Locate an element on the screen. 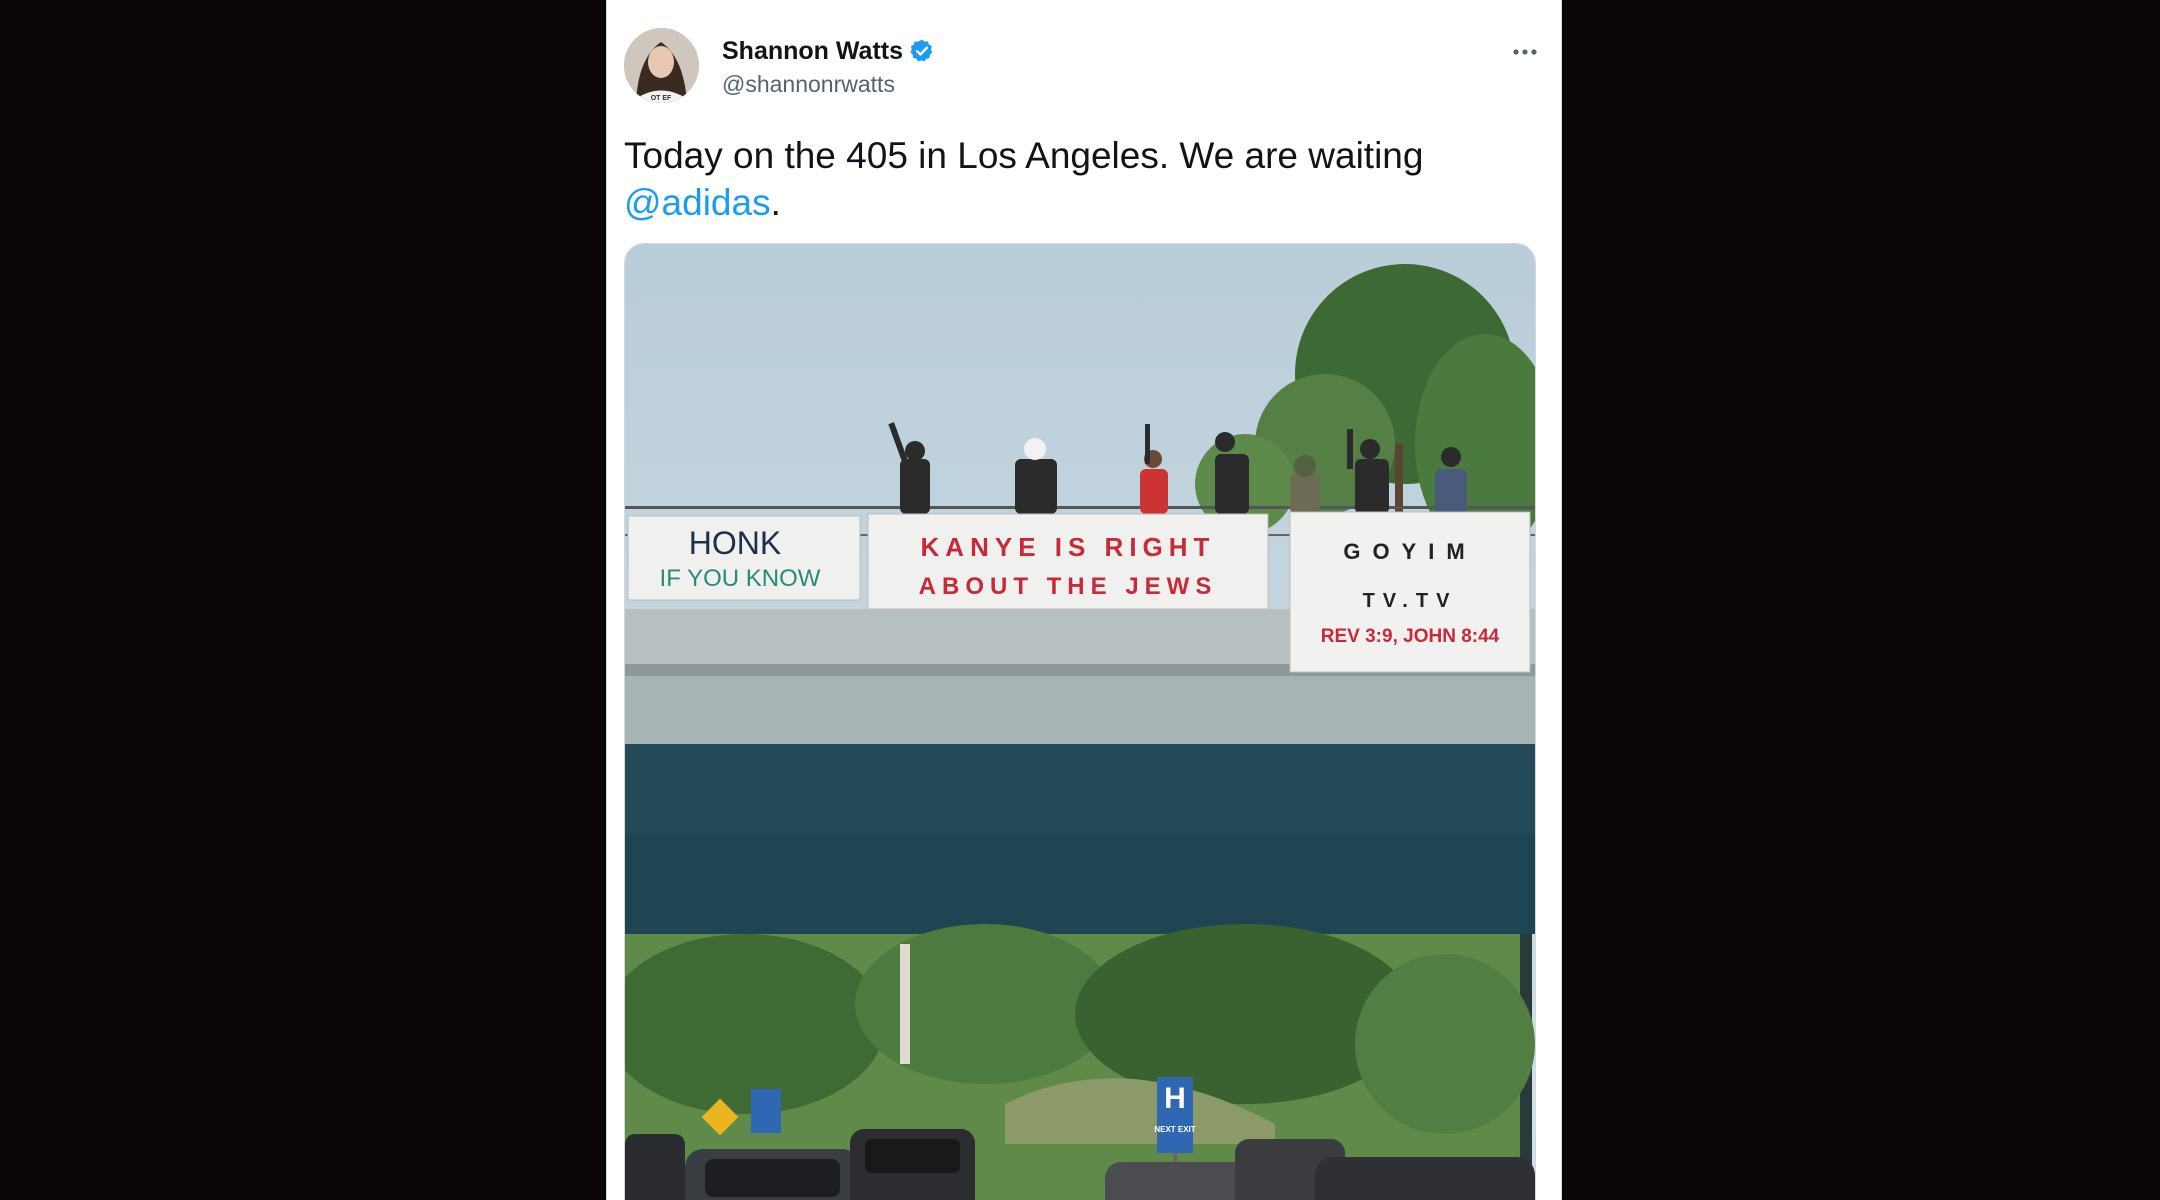  verified-badge-icon is located at coordinates (922, 51).